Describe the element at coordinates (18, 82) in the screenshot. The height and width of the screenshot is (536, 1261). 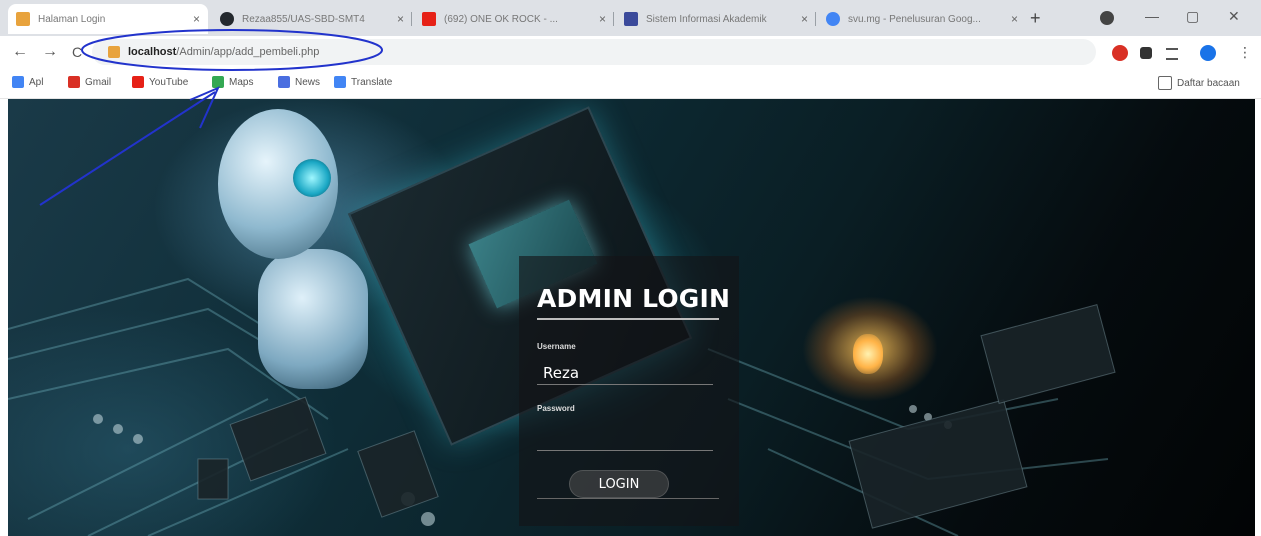
I see `apps-grid-icon` at that location.